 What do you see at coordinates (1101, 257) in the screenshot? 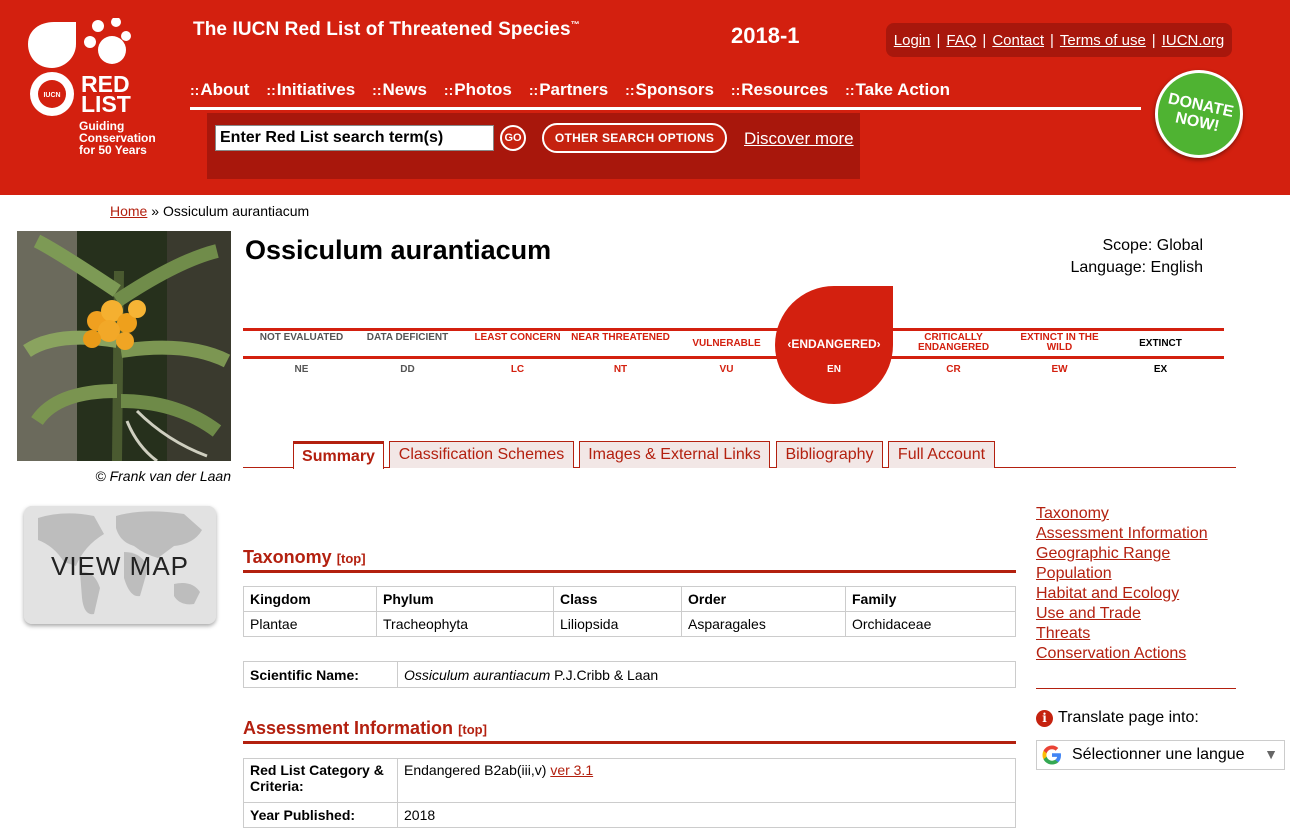
I see `scope-info: Scope: Global Language: English` at bounding box center [1101, 257].